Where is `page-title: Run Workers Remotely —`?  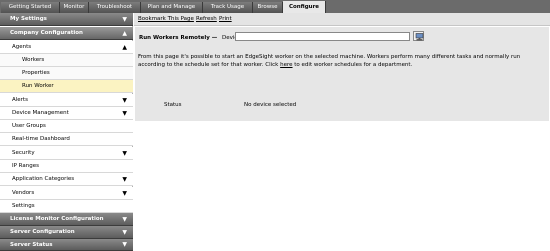 page-title: Run Workers Remotely — is located at coordinates (178, 38).